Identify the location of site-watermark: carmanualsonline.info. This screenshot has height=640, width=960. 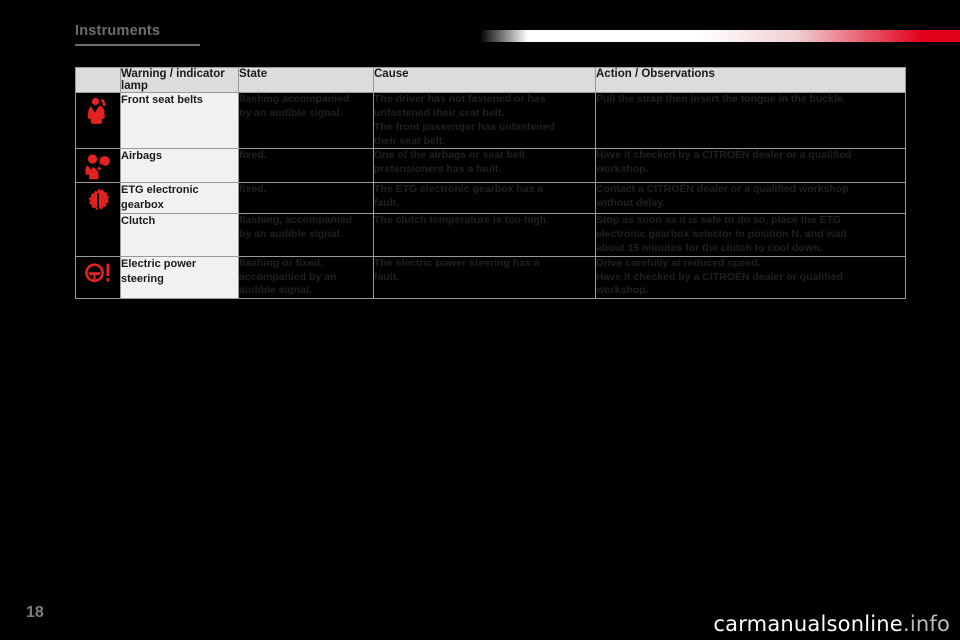
(831, 624).